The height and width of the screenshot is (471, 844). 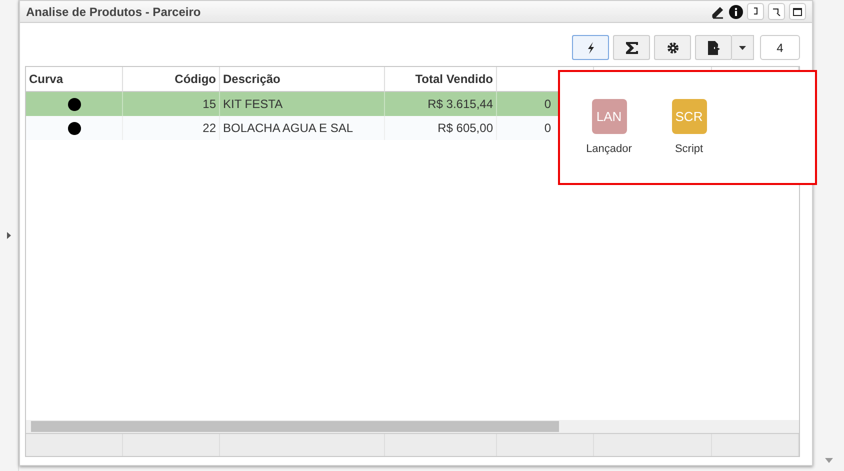 I want to click on caret-icon, so click(x=742, y=48).